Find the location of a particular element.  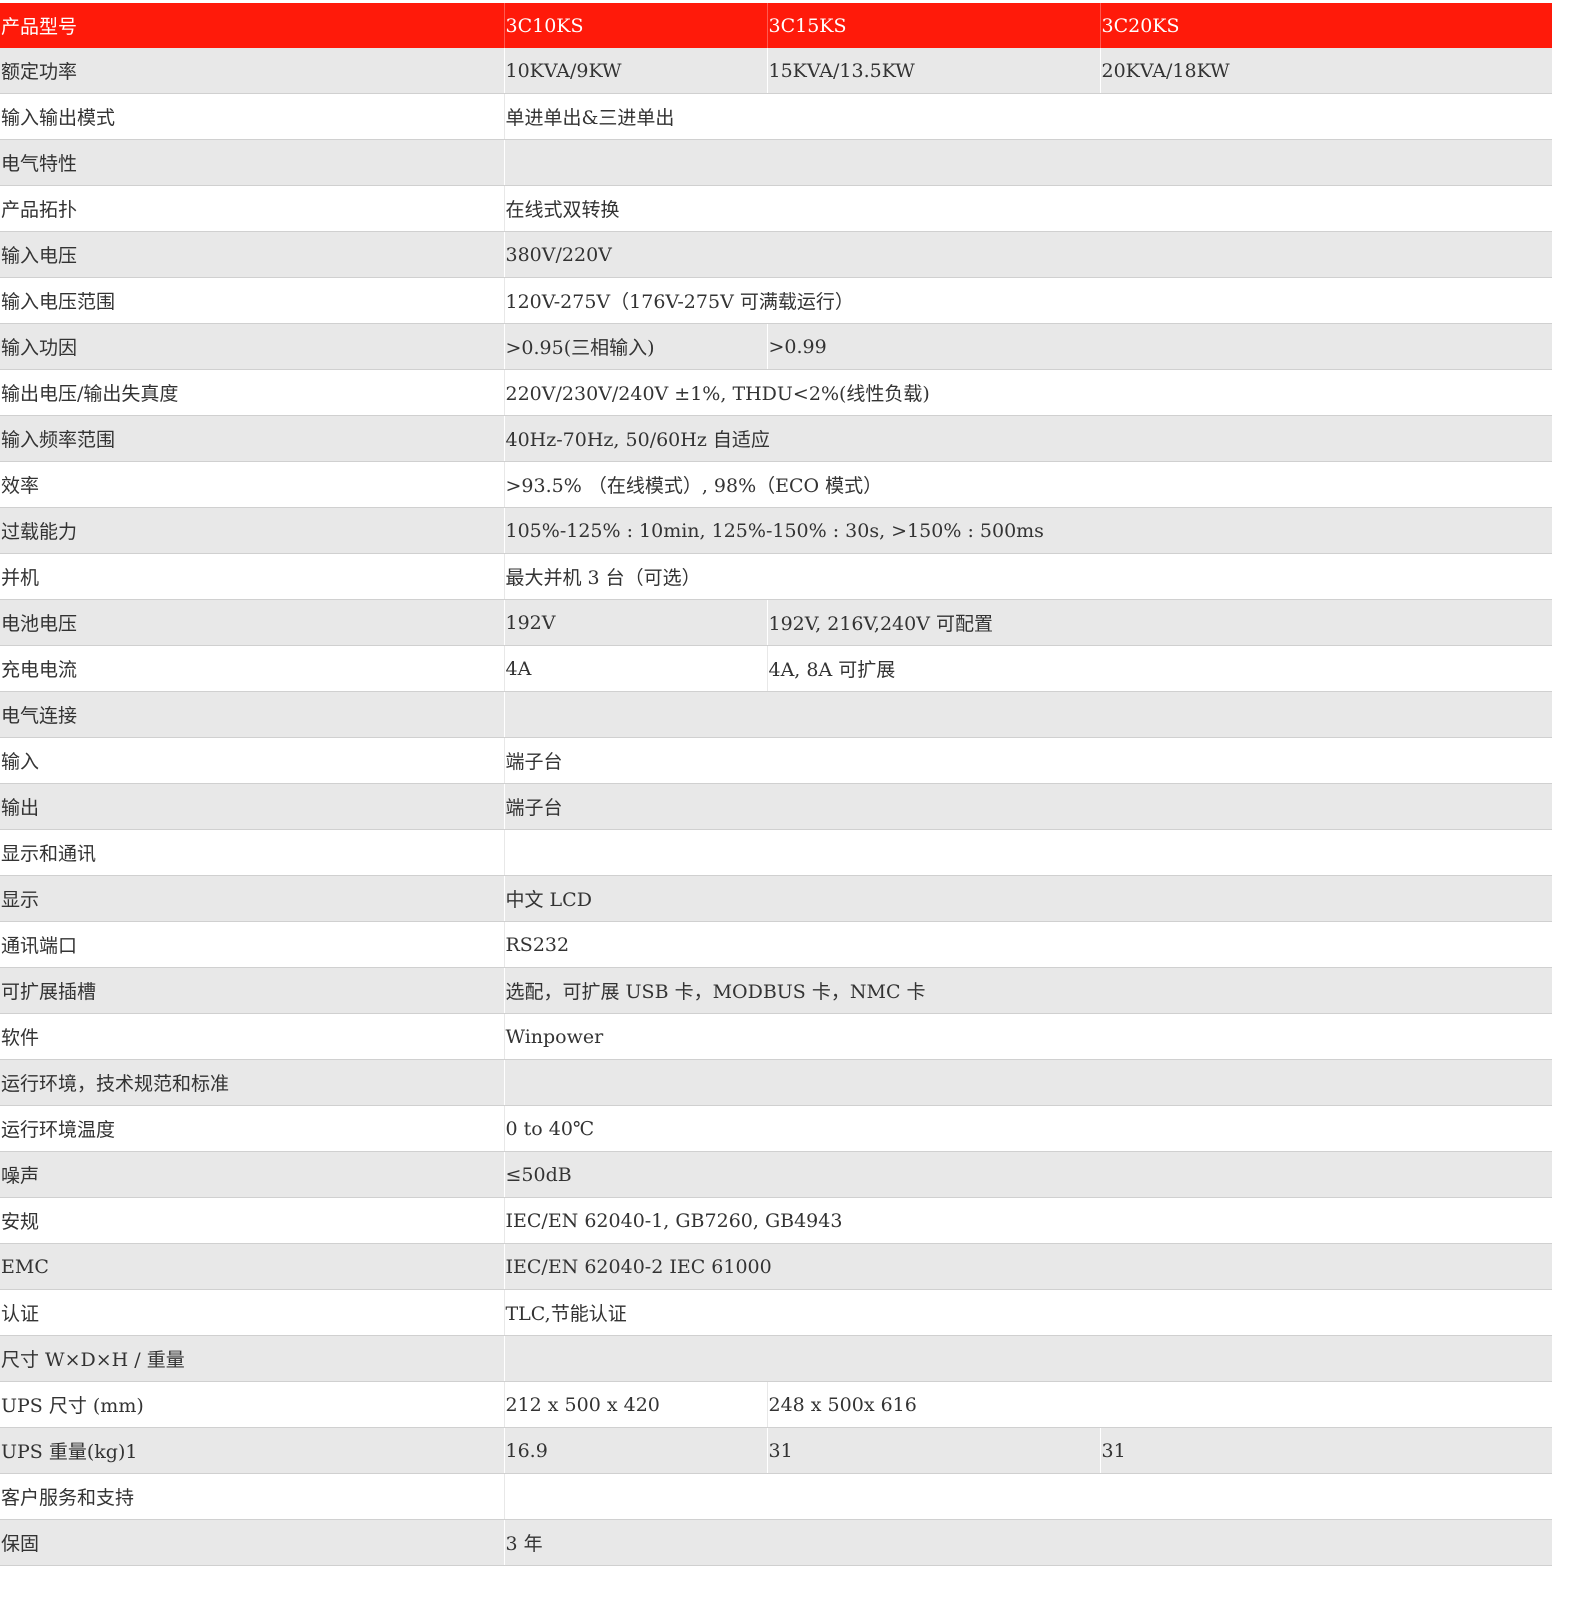

row-label-cell: 输入功因 is located at coordinates (252, 346).